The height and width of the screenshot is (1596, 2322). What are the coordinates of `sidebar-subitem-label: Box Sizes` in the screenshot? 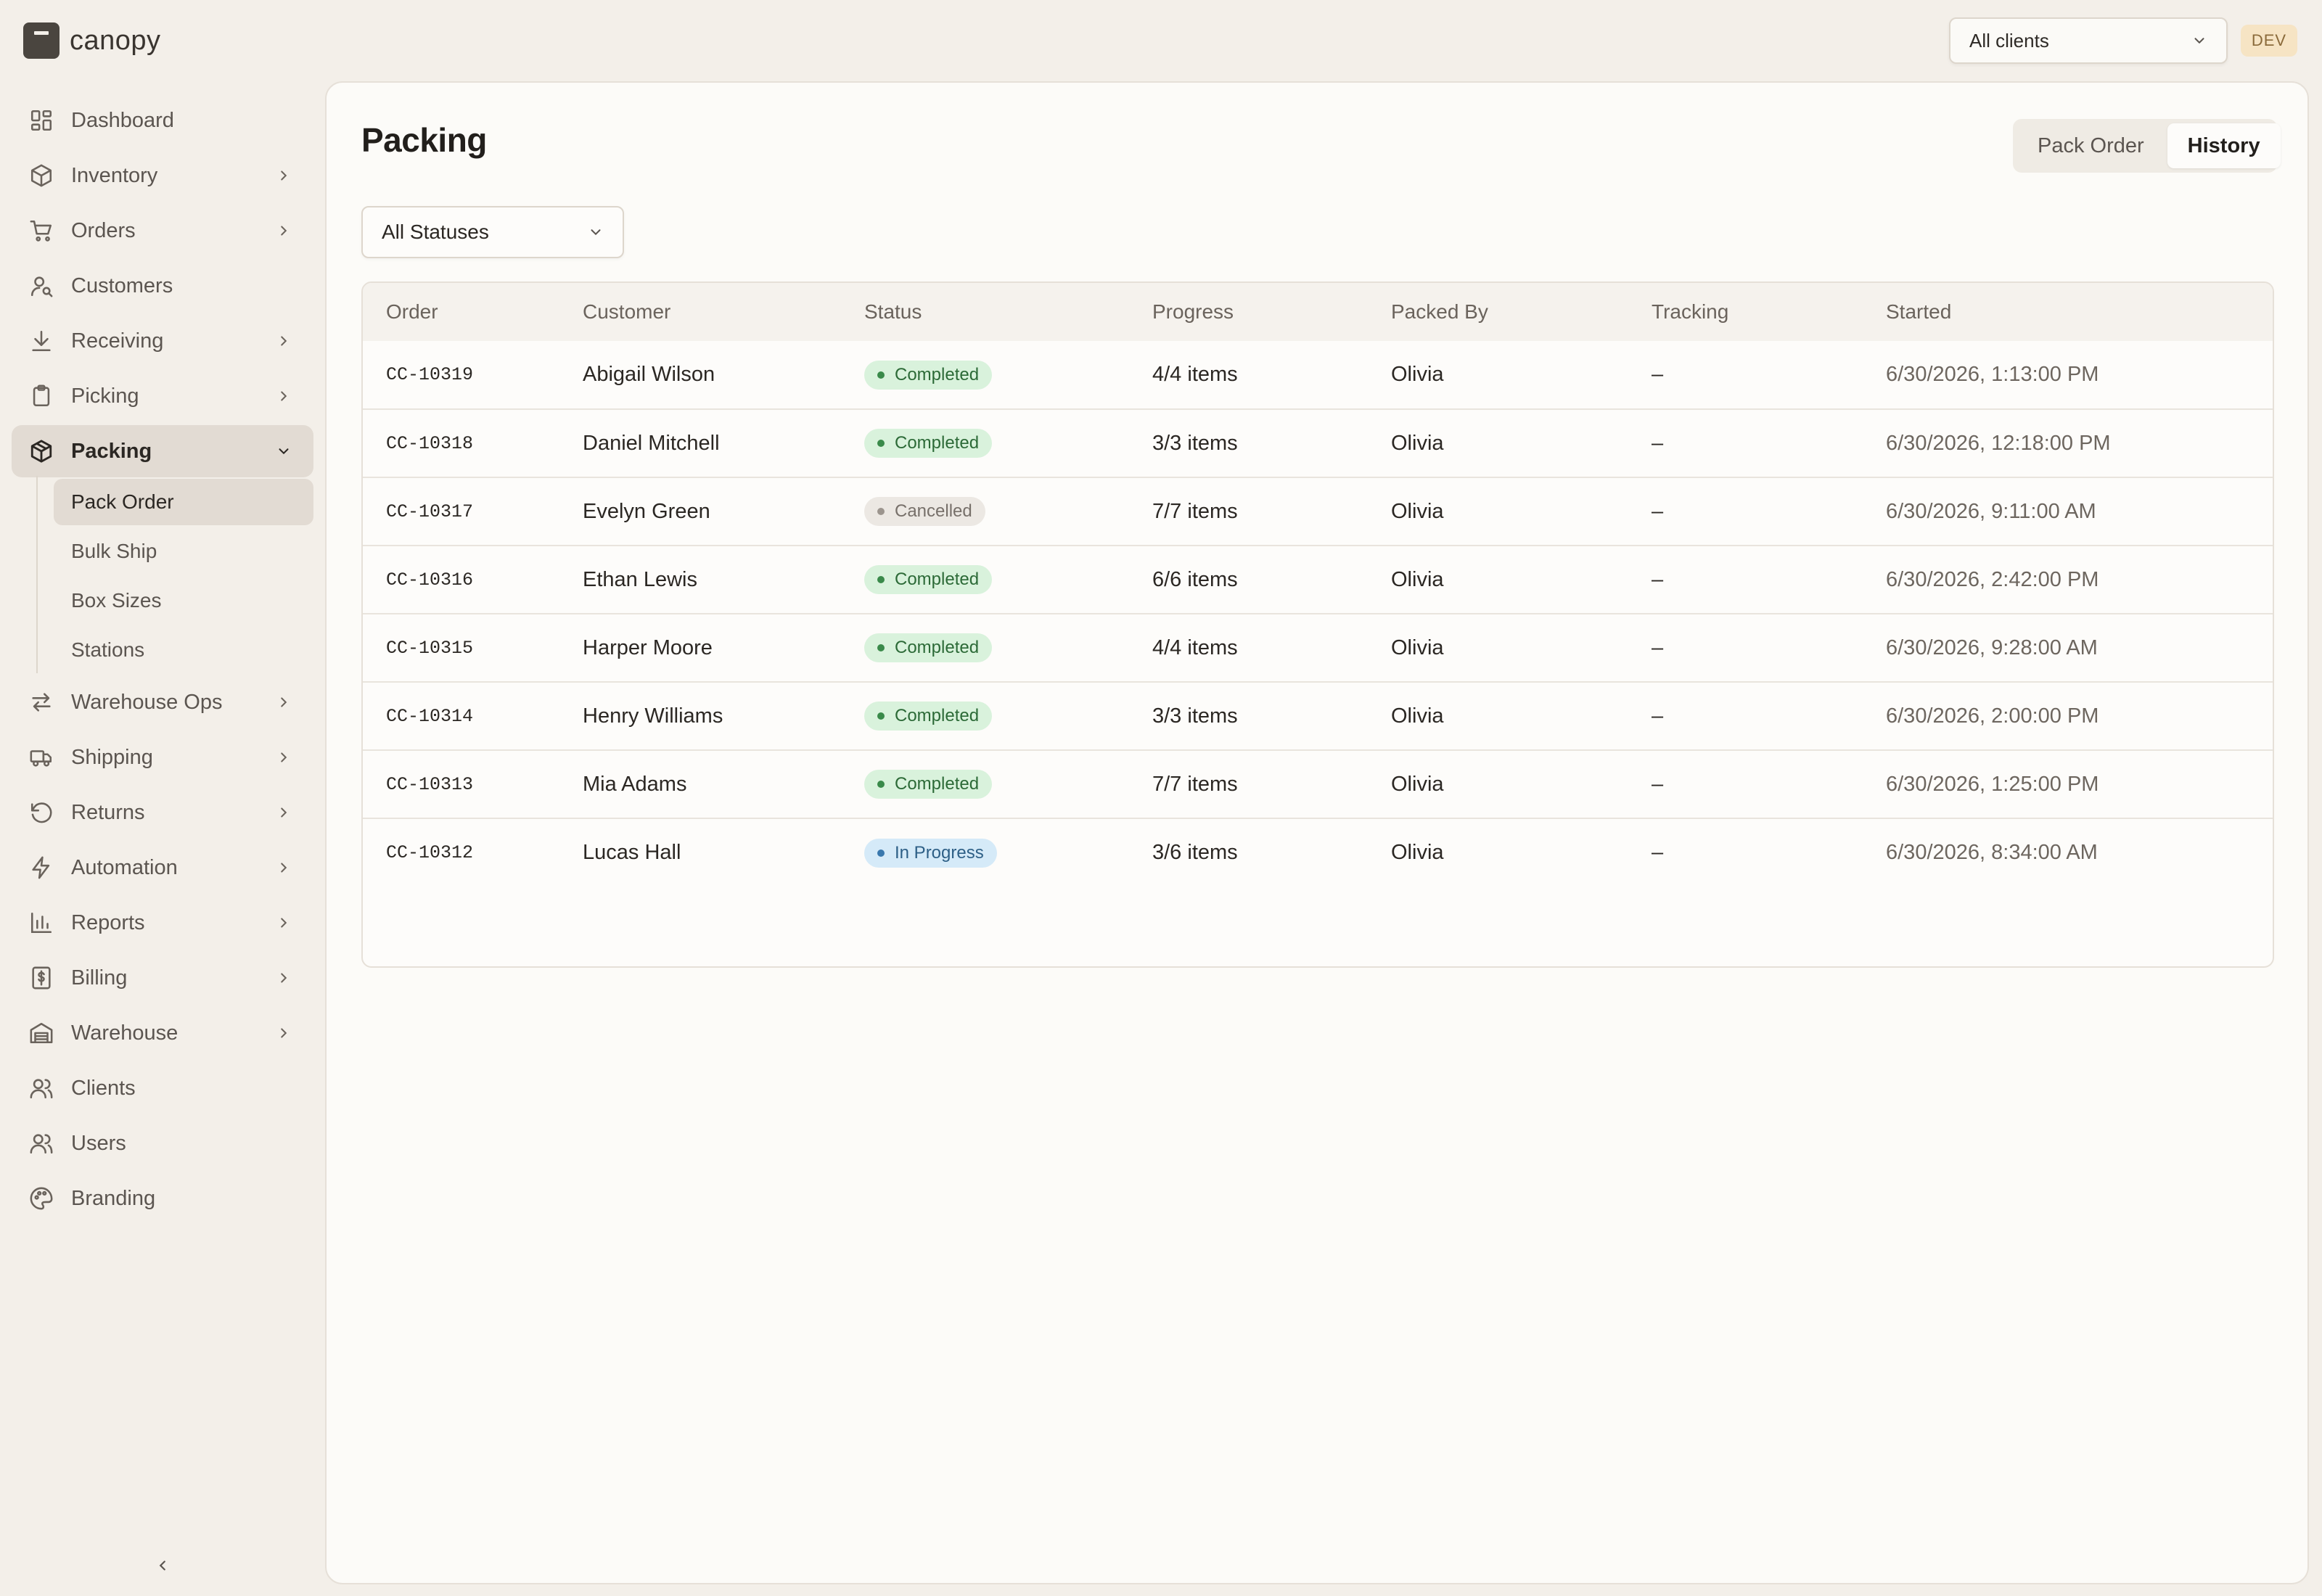 It's located at (117, 600).